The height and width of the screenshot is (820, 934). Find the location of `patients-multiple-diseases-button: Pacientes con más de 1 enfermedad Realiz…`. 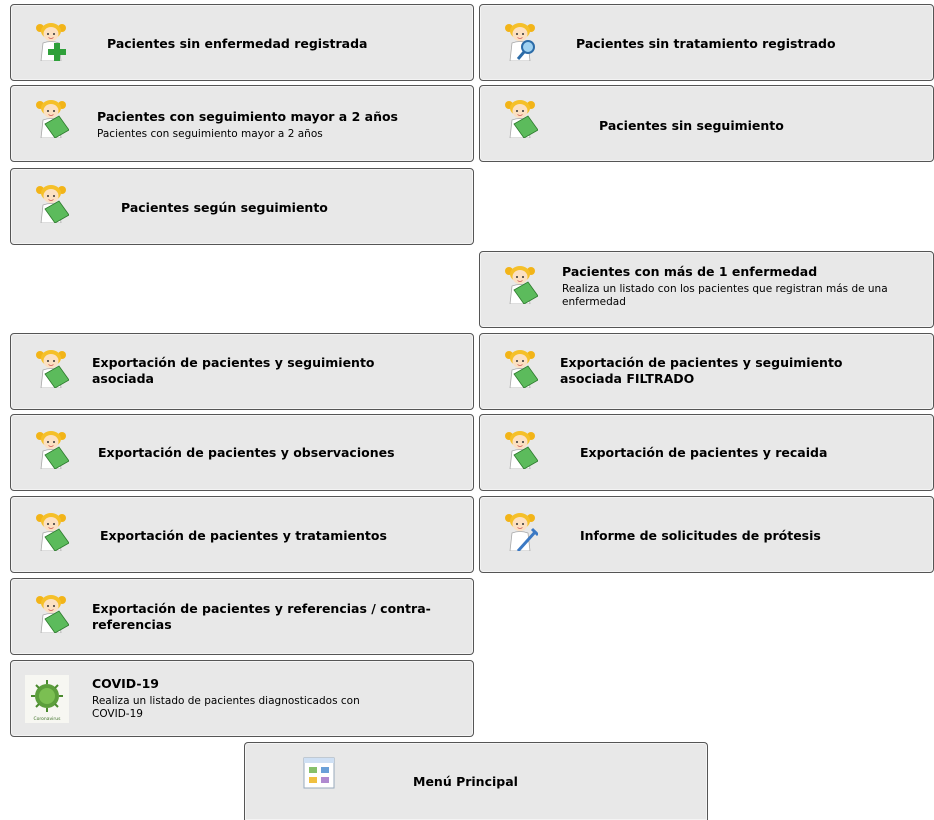

patients-multiple-diseases-button: Pacientes con más de 1 enfermedad Realiz… is located at coordinates (706, 289).